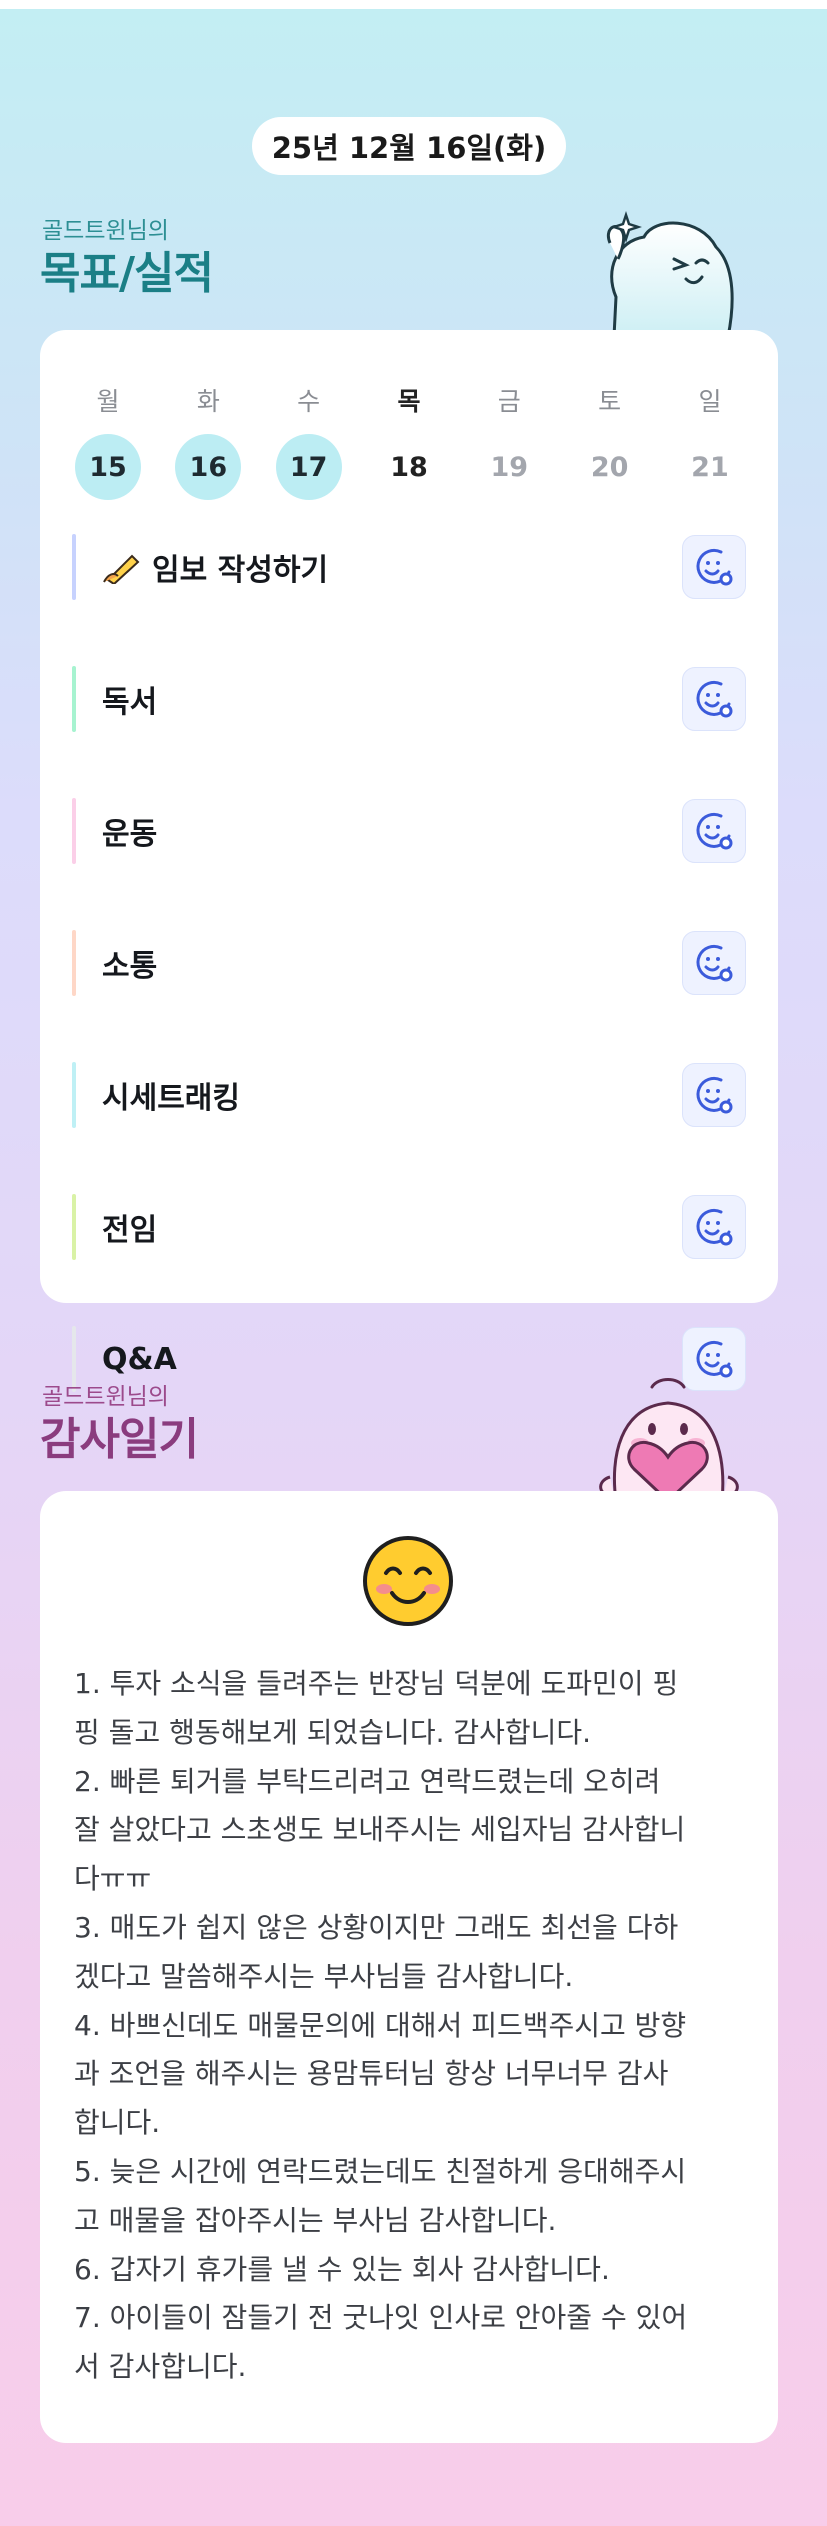  What do you see at coordinates (308, 467) in the screenshot?
I see `date-circle-done: 17` at bounding box center [308, 467].